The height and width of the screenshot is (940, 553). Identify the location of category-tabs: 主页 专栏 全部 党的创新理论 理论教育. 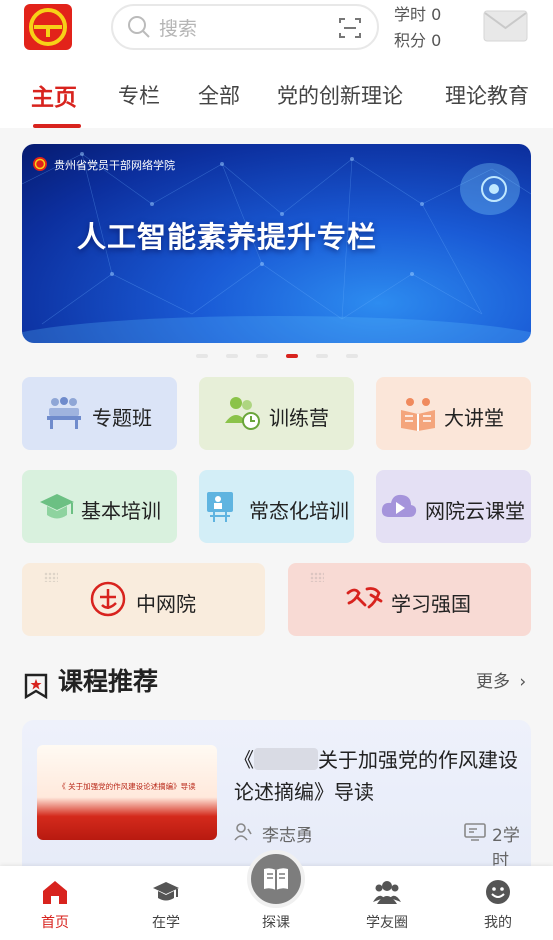
(276, 100).